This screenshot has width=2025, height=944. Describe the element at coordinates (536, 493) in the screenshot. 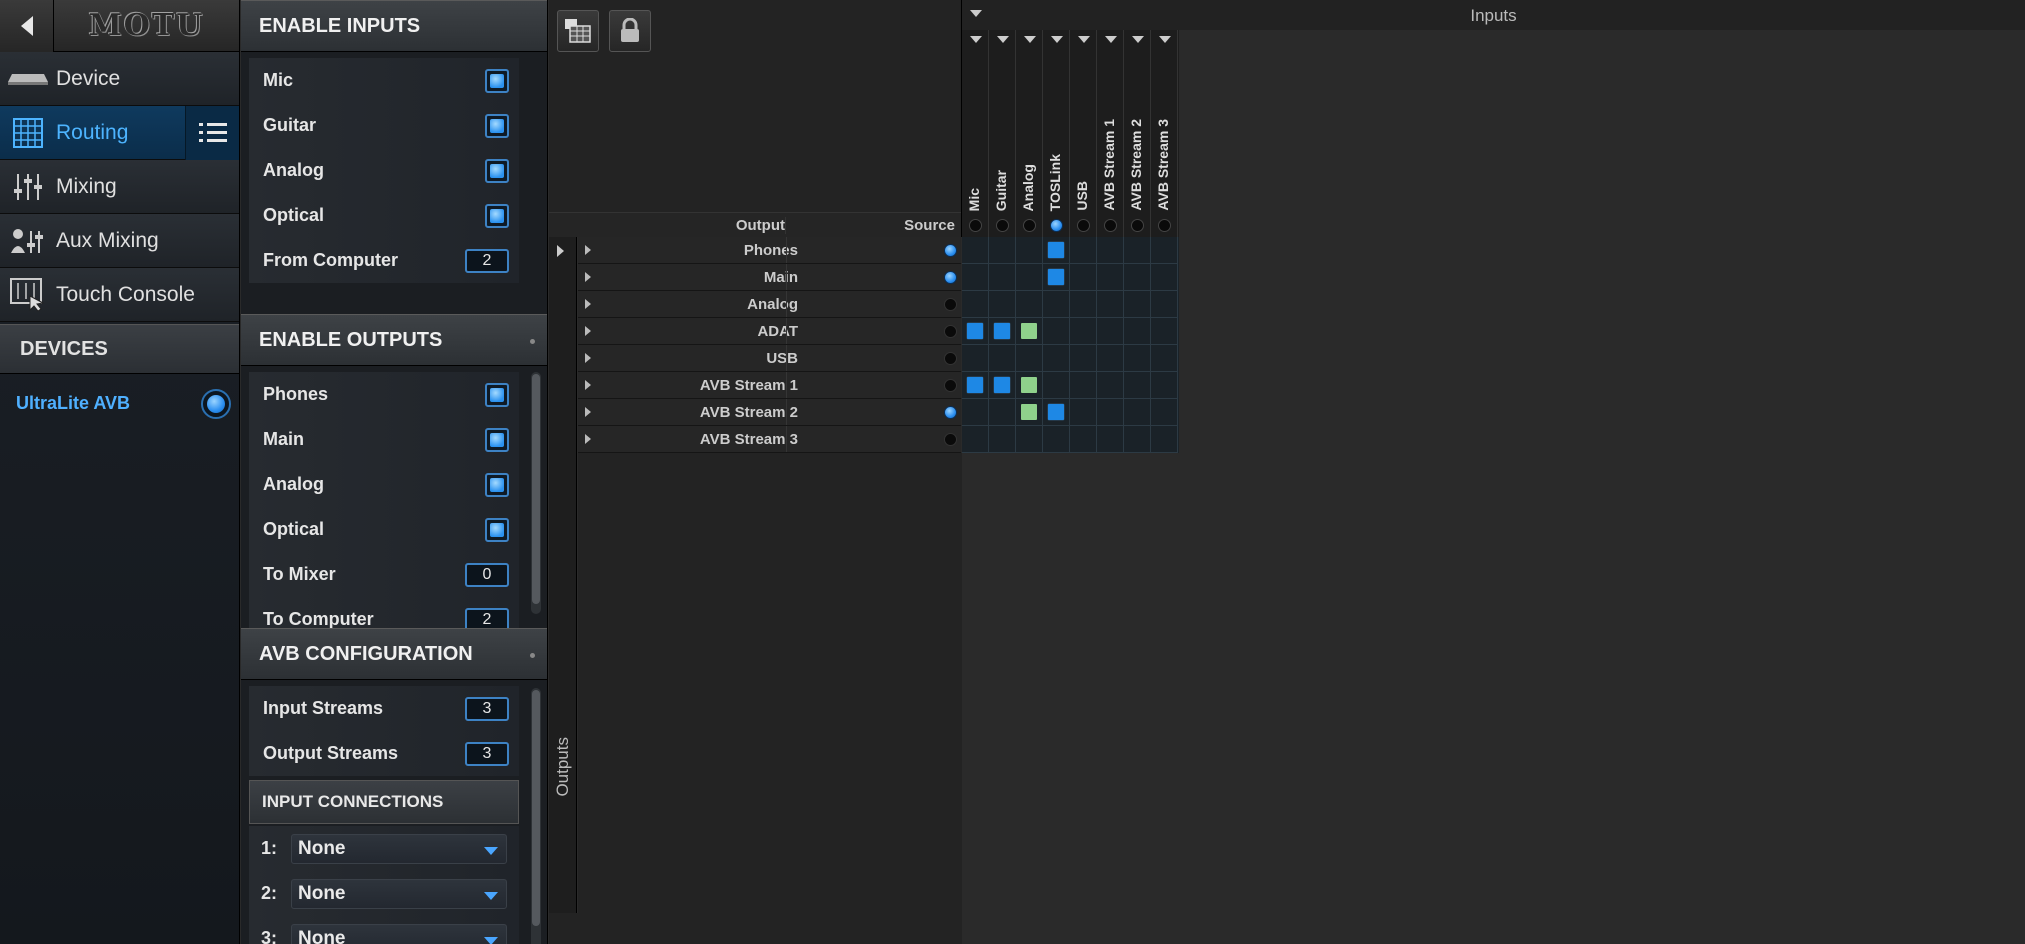

I see `outputs-scrollbar` at that location.